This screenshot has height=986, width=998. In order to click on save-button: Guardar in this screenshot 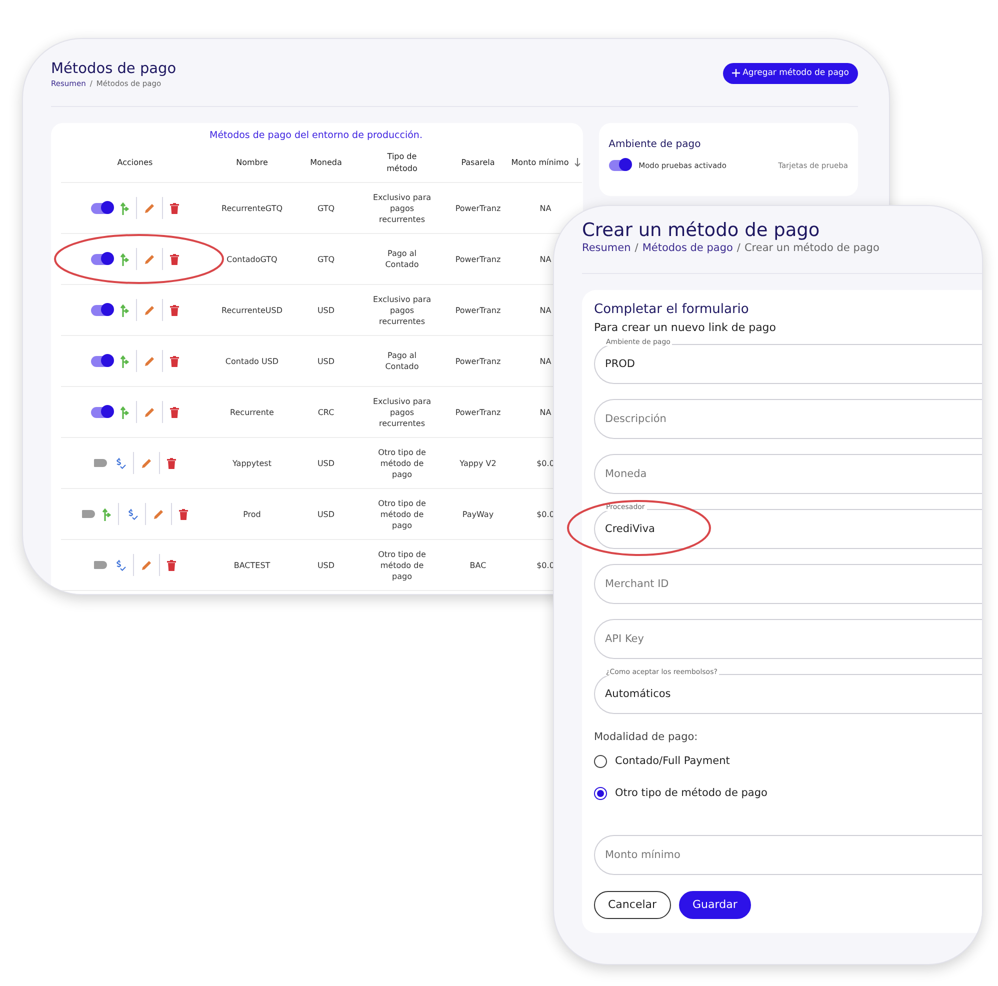, I will do `click(715, 905)`.